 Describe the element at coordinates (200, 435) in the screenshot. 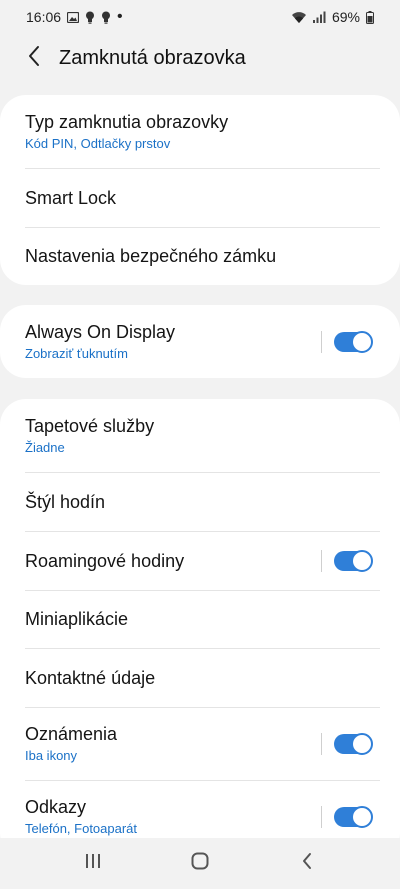

I see `row-wallpaper-services: Tapetové služby Žiadne` at that location.